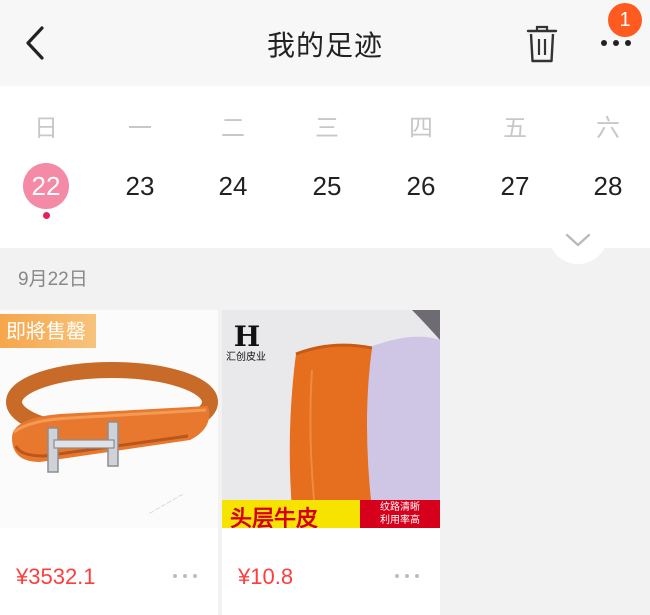  I want to click on calendar-day-28: 28, so click(608, 186).